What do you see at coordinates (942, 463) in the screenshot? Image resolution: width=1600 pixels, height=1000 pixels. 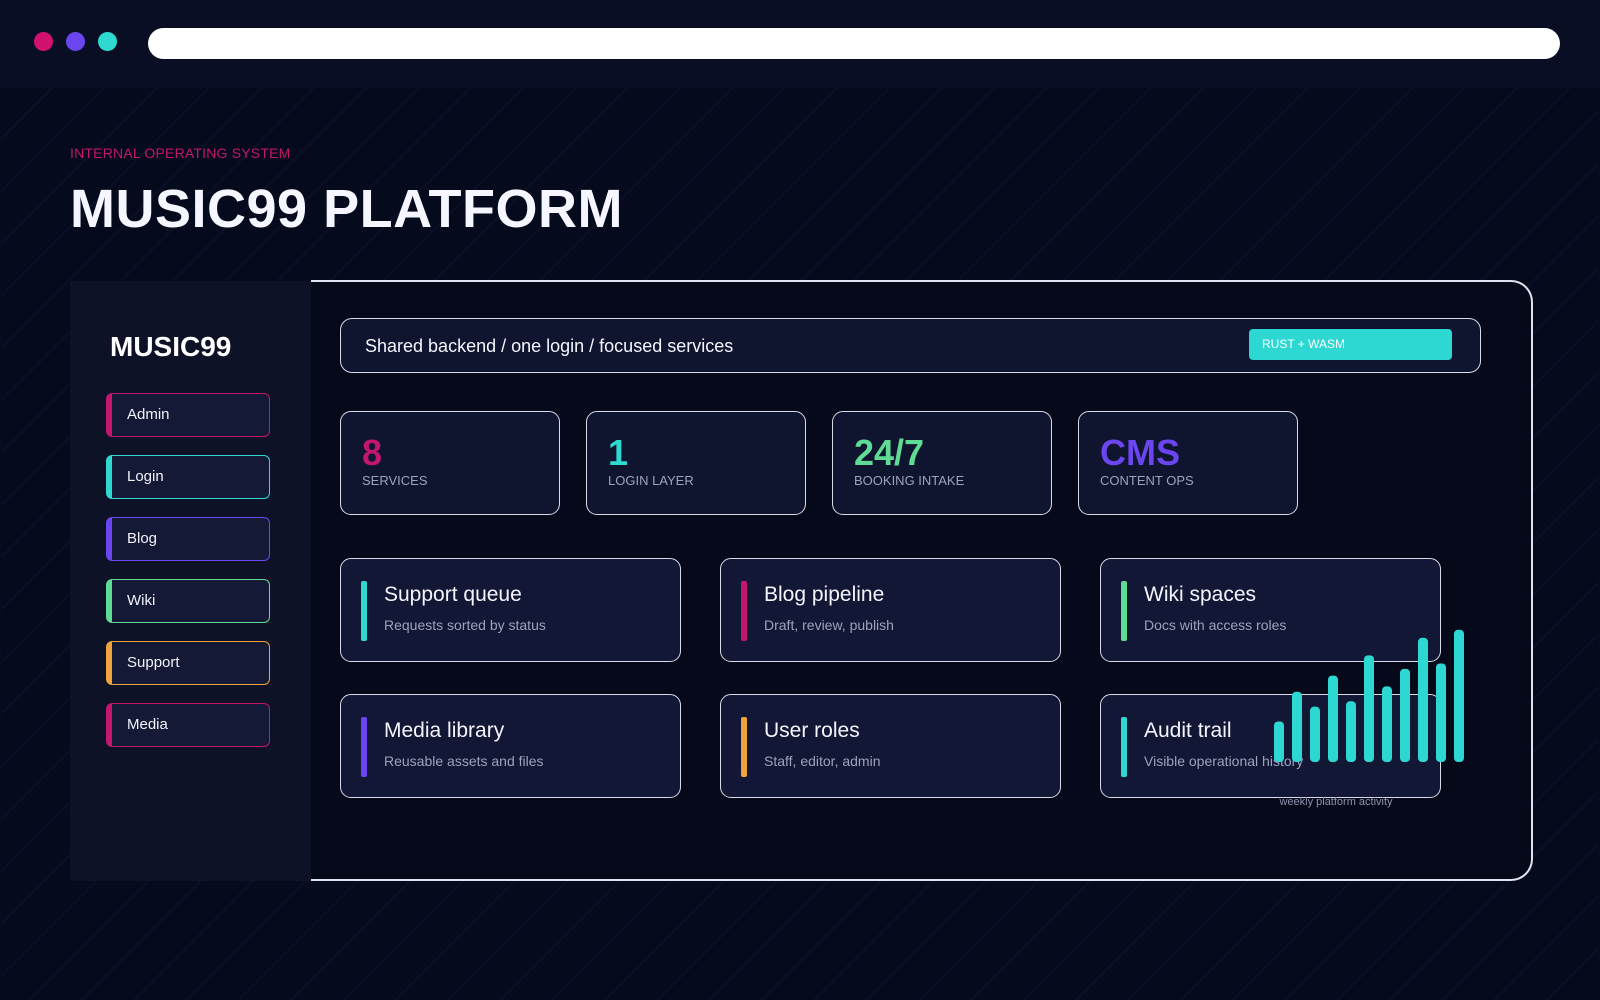 I see `stat-card-booking-intake: 24/7 BOOKING INTAKE` at bounding box center [942, 463].